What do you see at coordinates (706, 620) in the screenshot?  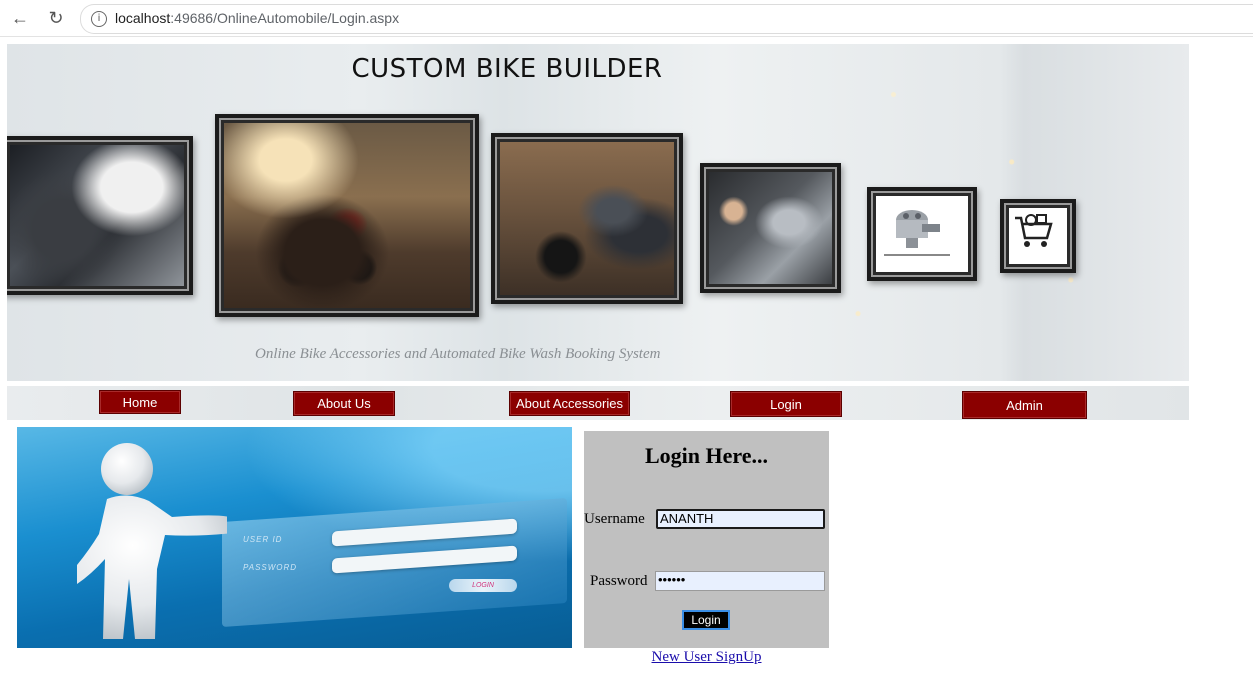 I see `login-submit-button: Login` at bounding box center [706, 620].